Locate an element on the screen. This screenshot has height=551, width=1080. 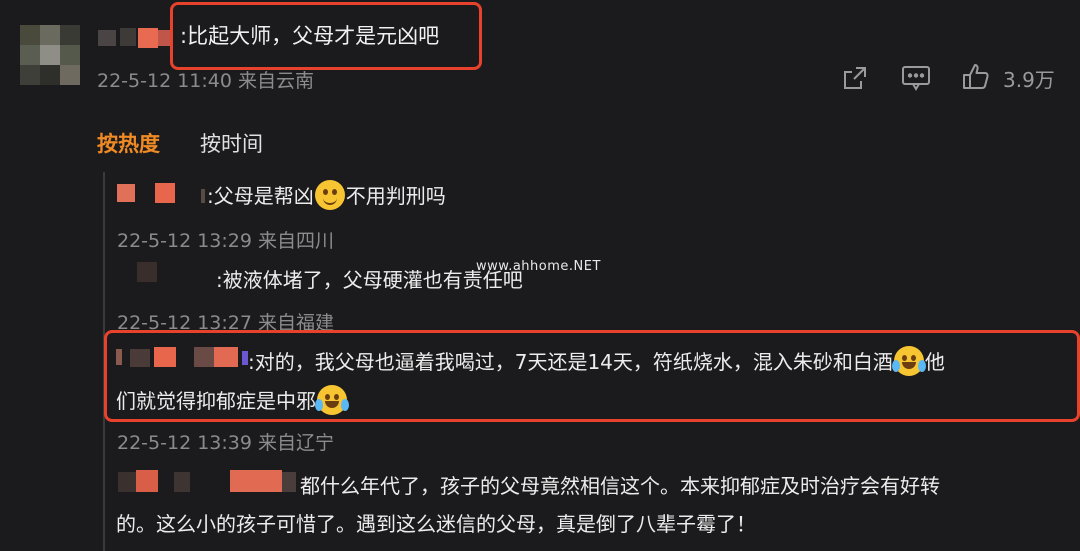
like-count: 3.9万 is located at coordinates (1029, 80).